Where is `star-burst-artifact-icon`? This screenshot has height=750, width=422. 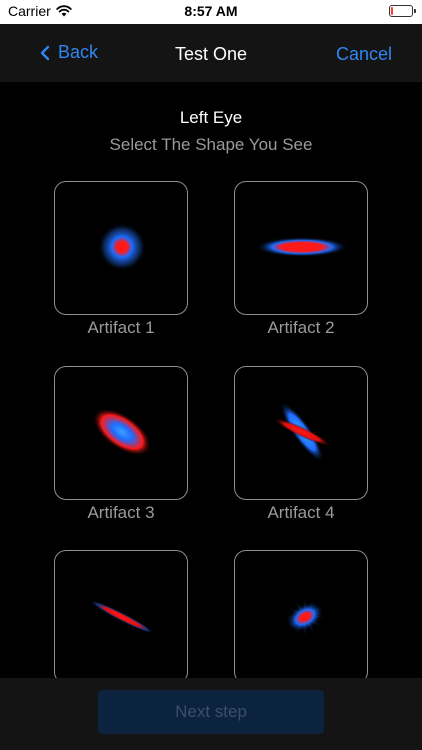
star-burst-artifact-icon is located at coordinates (305, 617).